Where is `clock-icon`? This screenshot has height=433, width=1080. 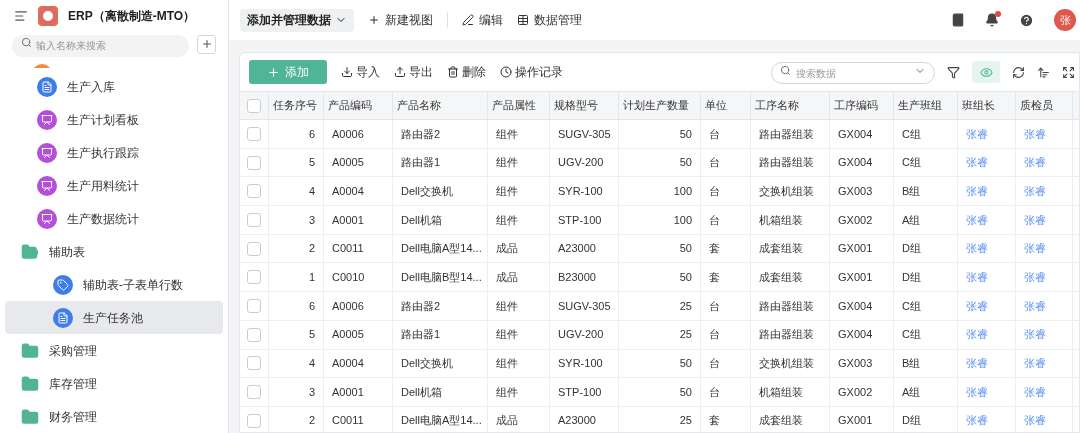 clock-icon is located at coordinates (506, 72).